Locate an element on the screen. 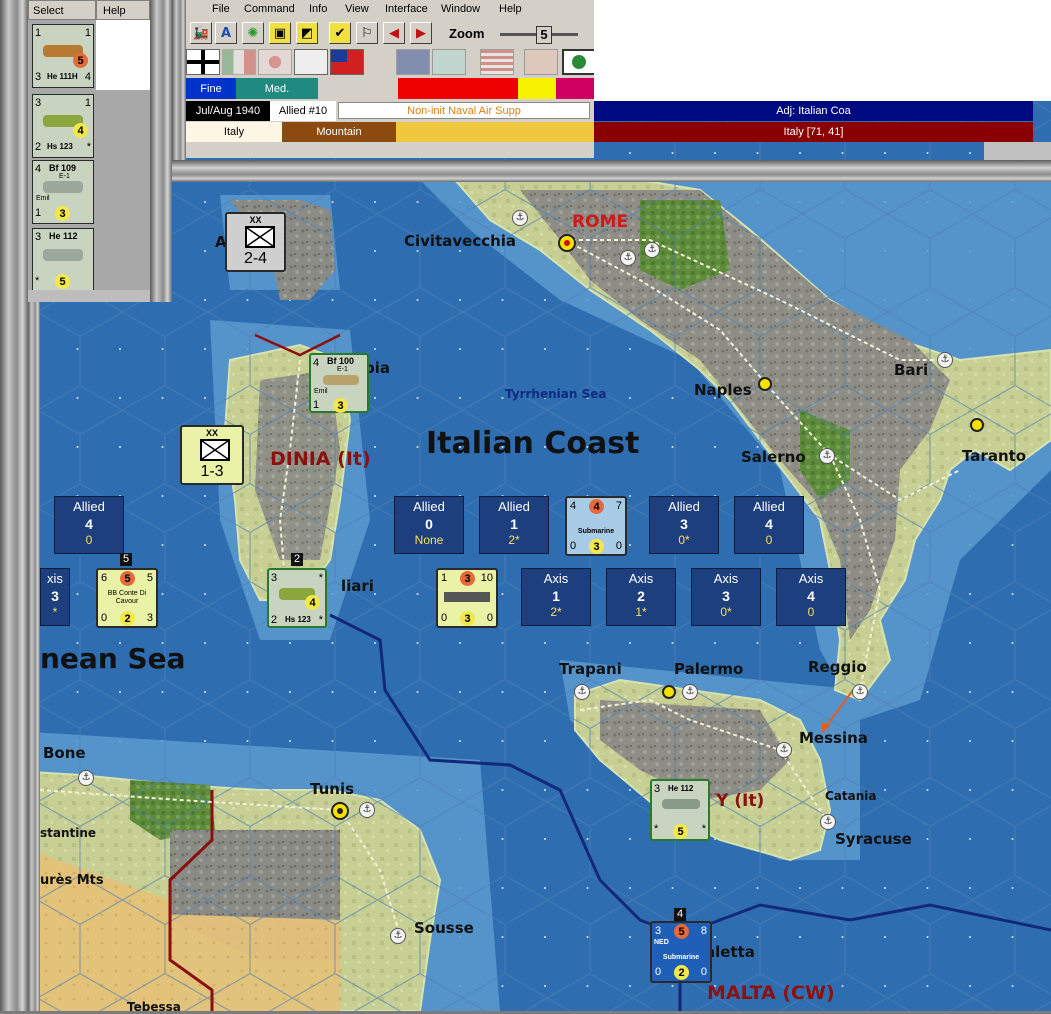 The width and height of the screenshot is (1051, 1014). transport-ship-icon is located at coordinates (467, 597).